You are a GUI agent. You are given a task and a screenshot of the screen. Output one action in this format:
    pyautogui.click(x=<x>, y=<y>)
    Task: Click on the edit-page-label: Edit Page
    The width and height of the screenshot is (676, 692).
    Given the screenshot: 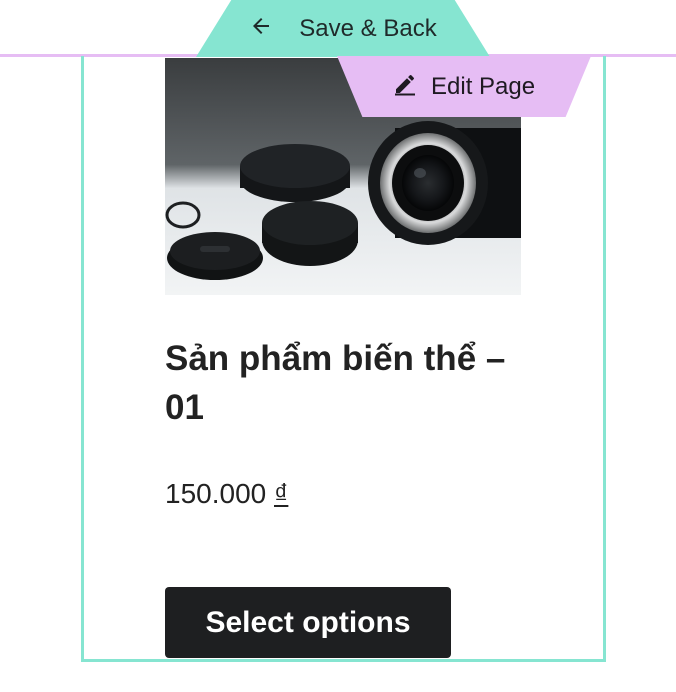 What is the action you would take?
    pyautogui.click(x=483, y=86)
    